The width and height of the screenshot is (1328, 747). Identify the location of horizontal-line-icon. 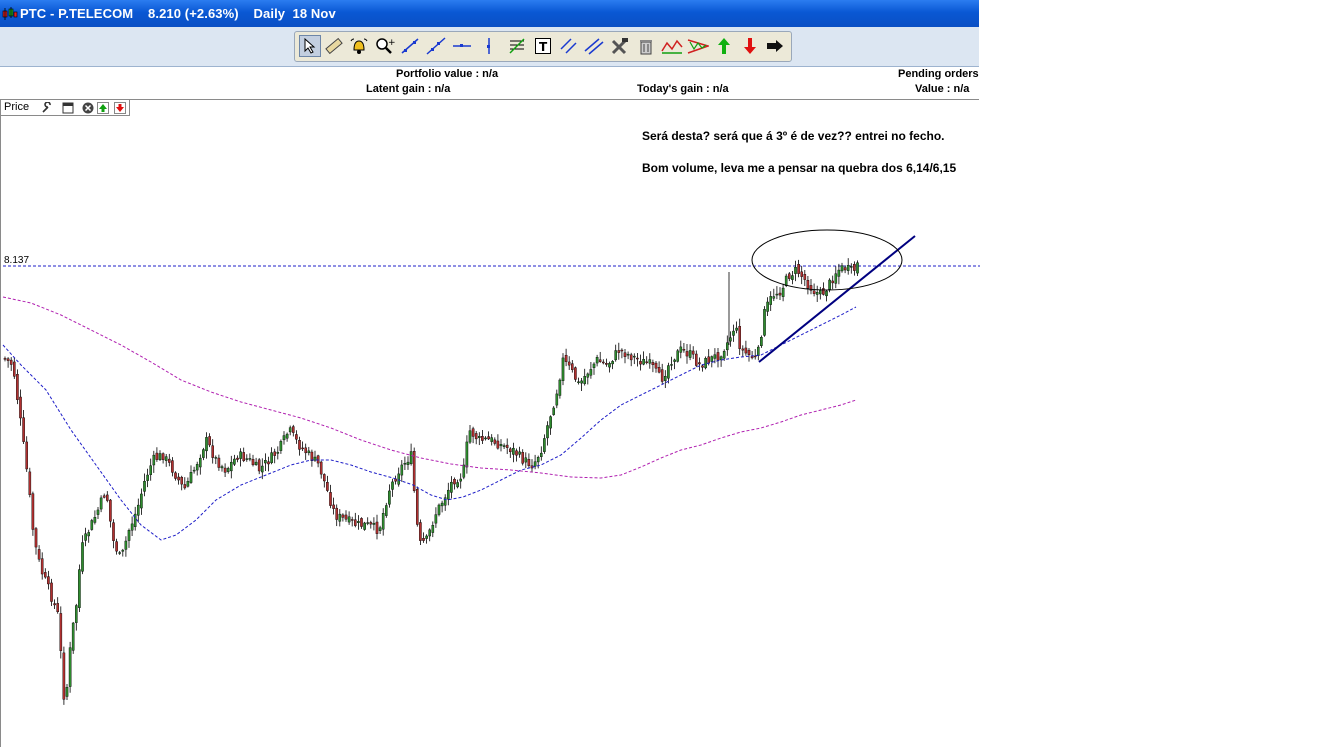
(462, 46).